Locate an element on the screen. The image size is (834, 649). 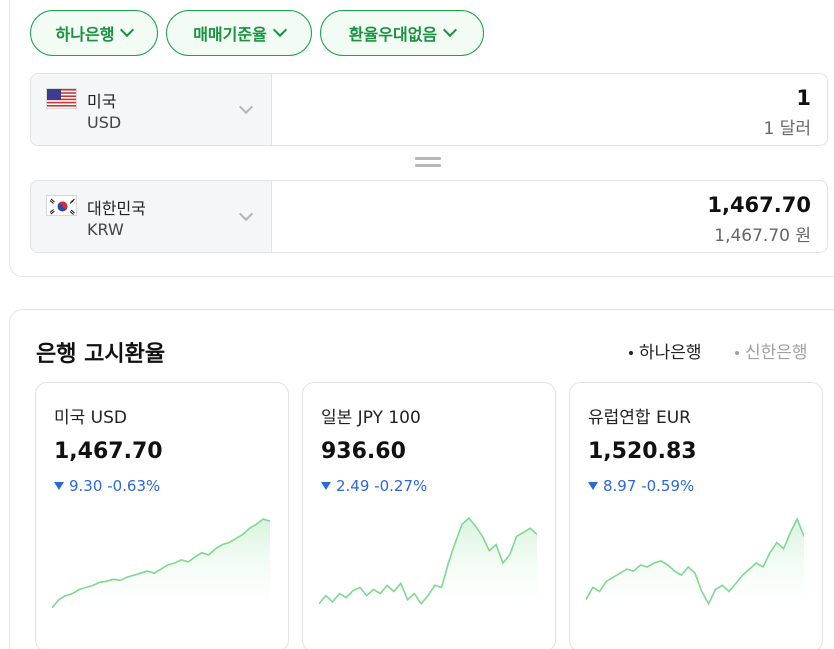
us-flag-icon is located at coordinates (61, 98).